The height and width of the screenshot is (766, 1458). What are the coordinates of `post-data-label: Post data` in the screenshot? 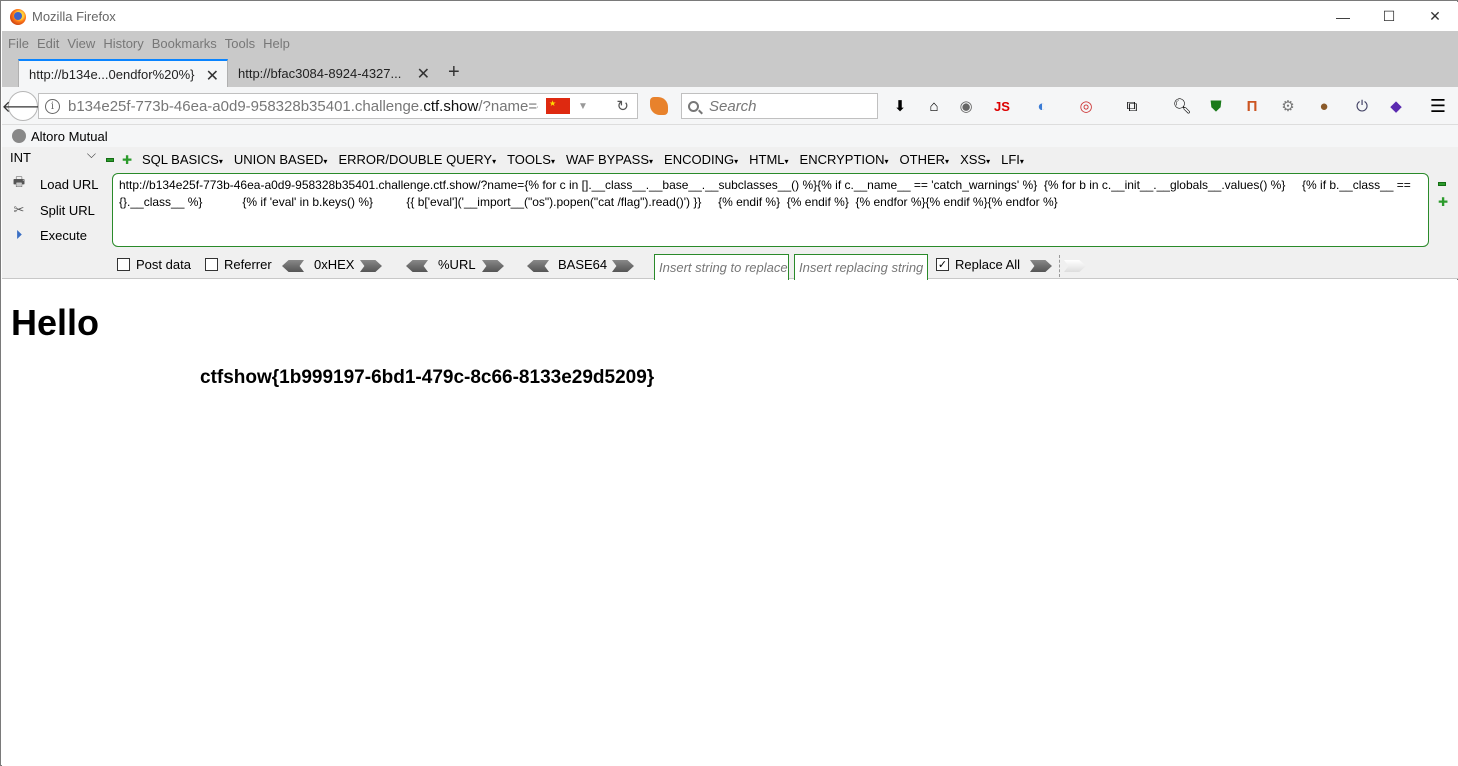 It's located at (163, 264).